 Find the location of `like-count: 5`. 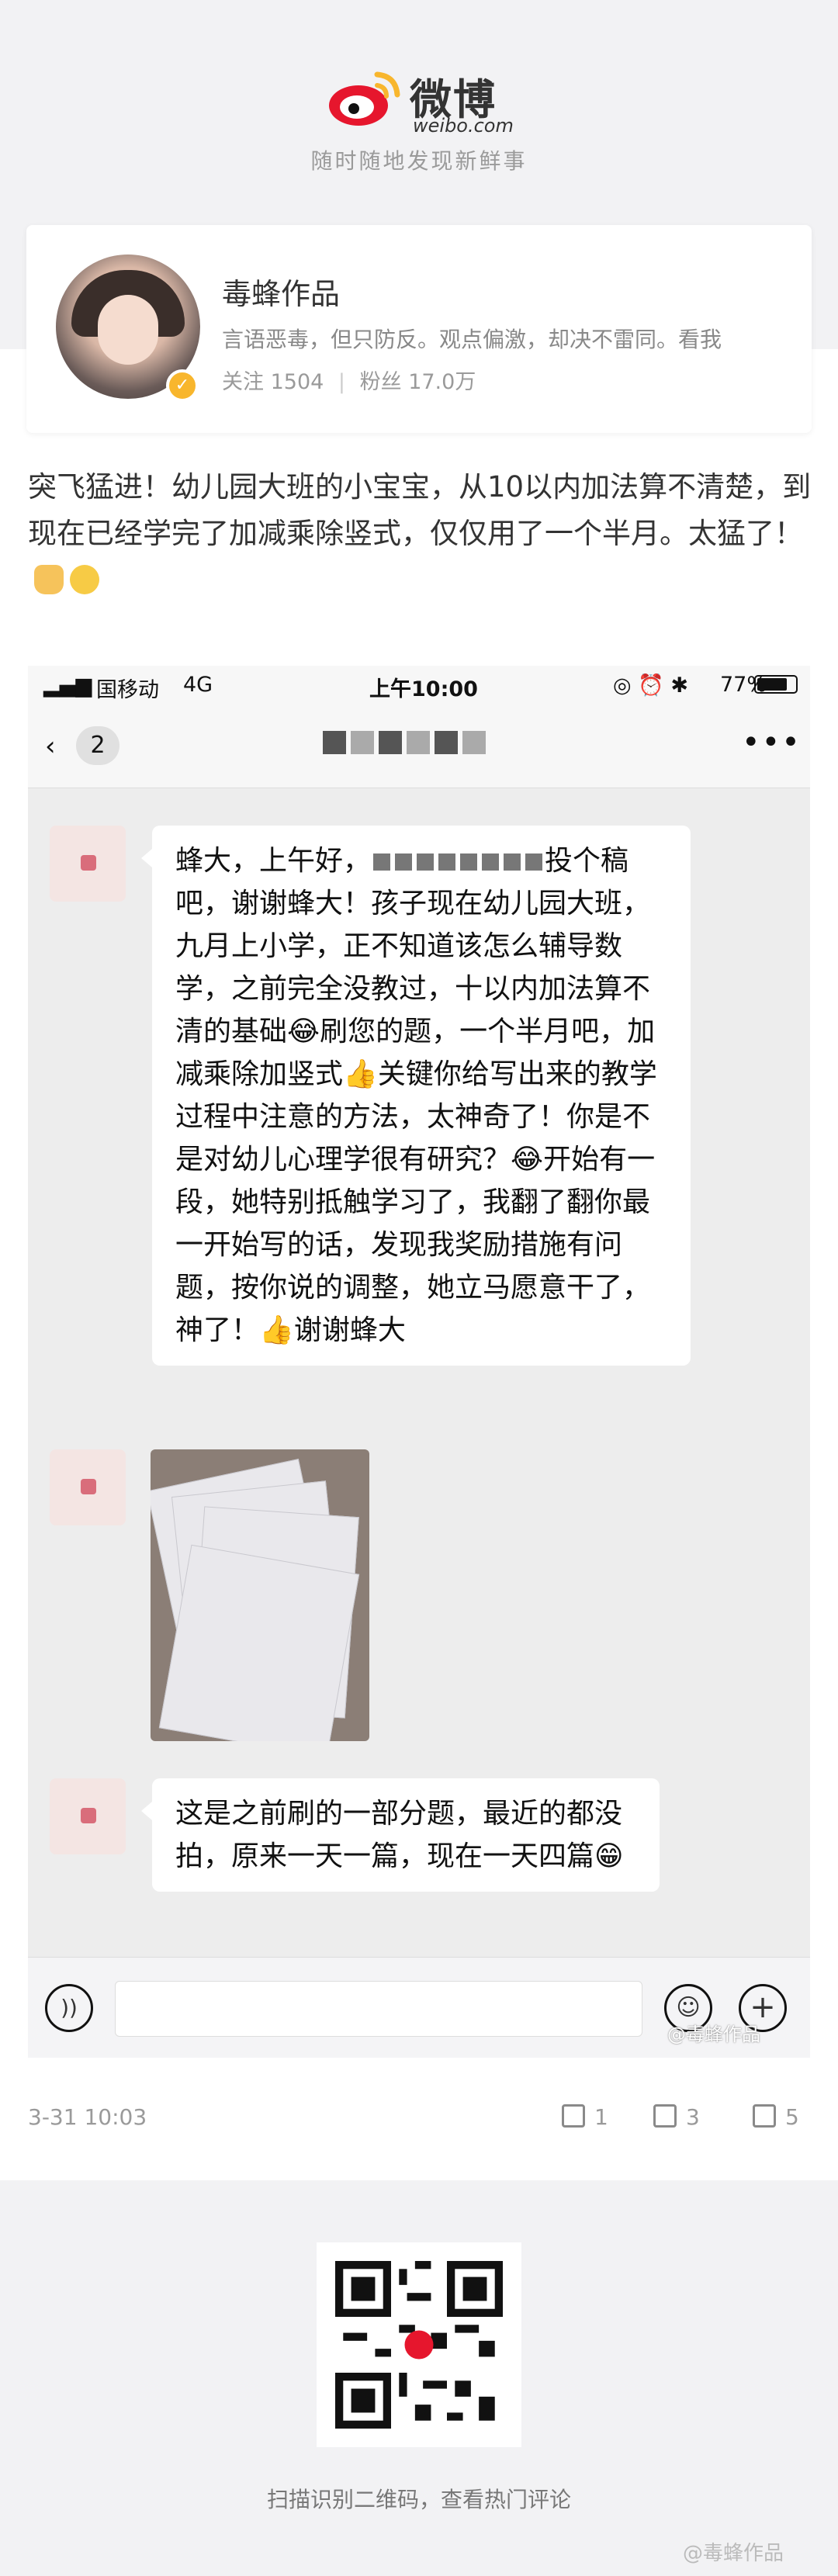

like-count: 5 is located at coordinates (792, 2117).